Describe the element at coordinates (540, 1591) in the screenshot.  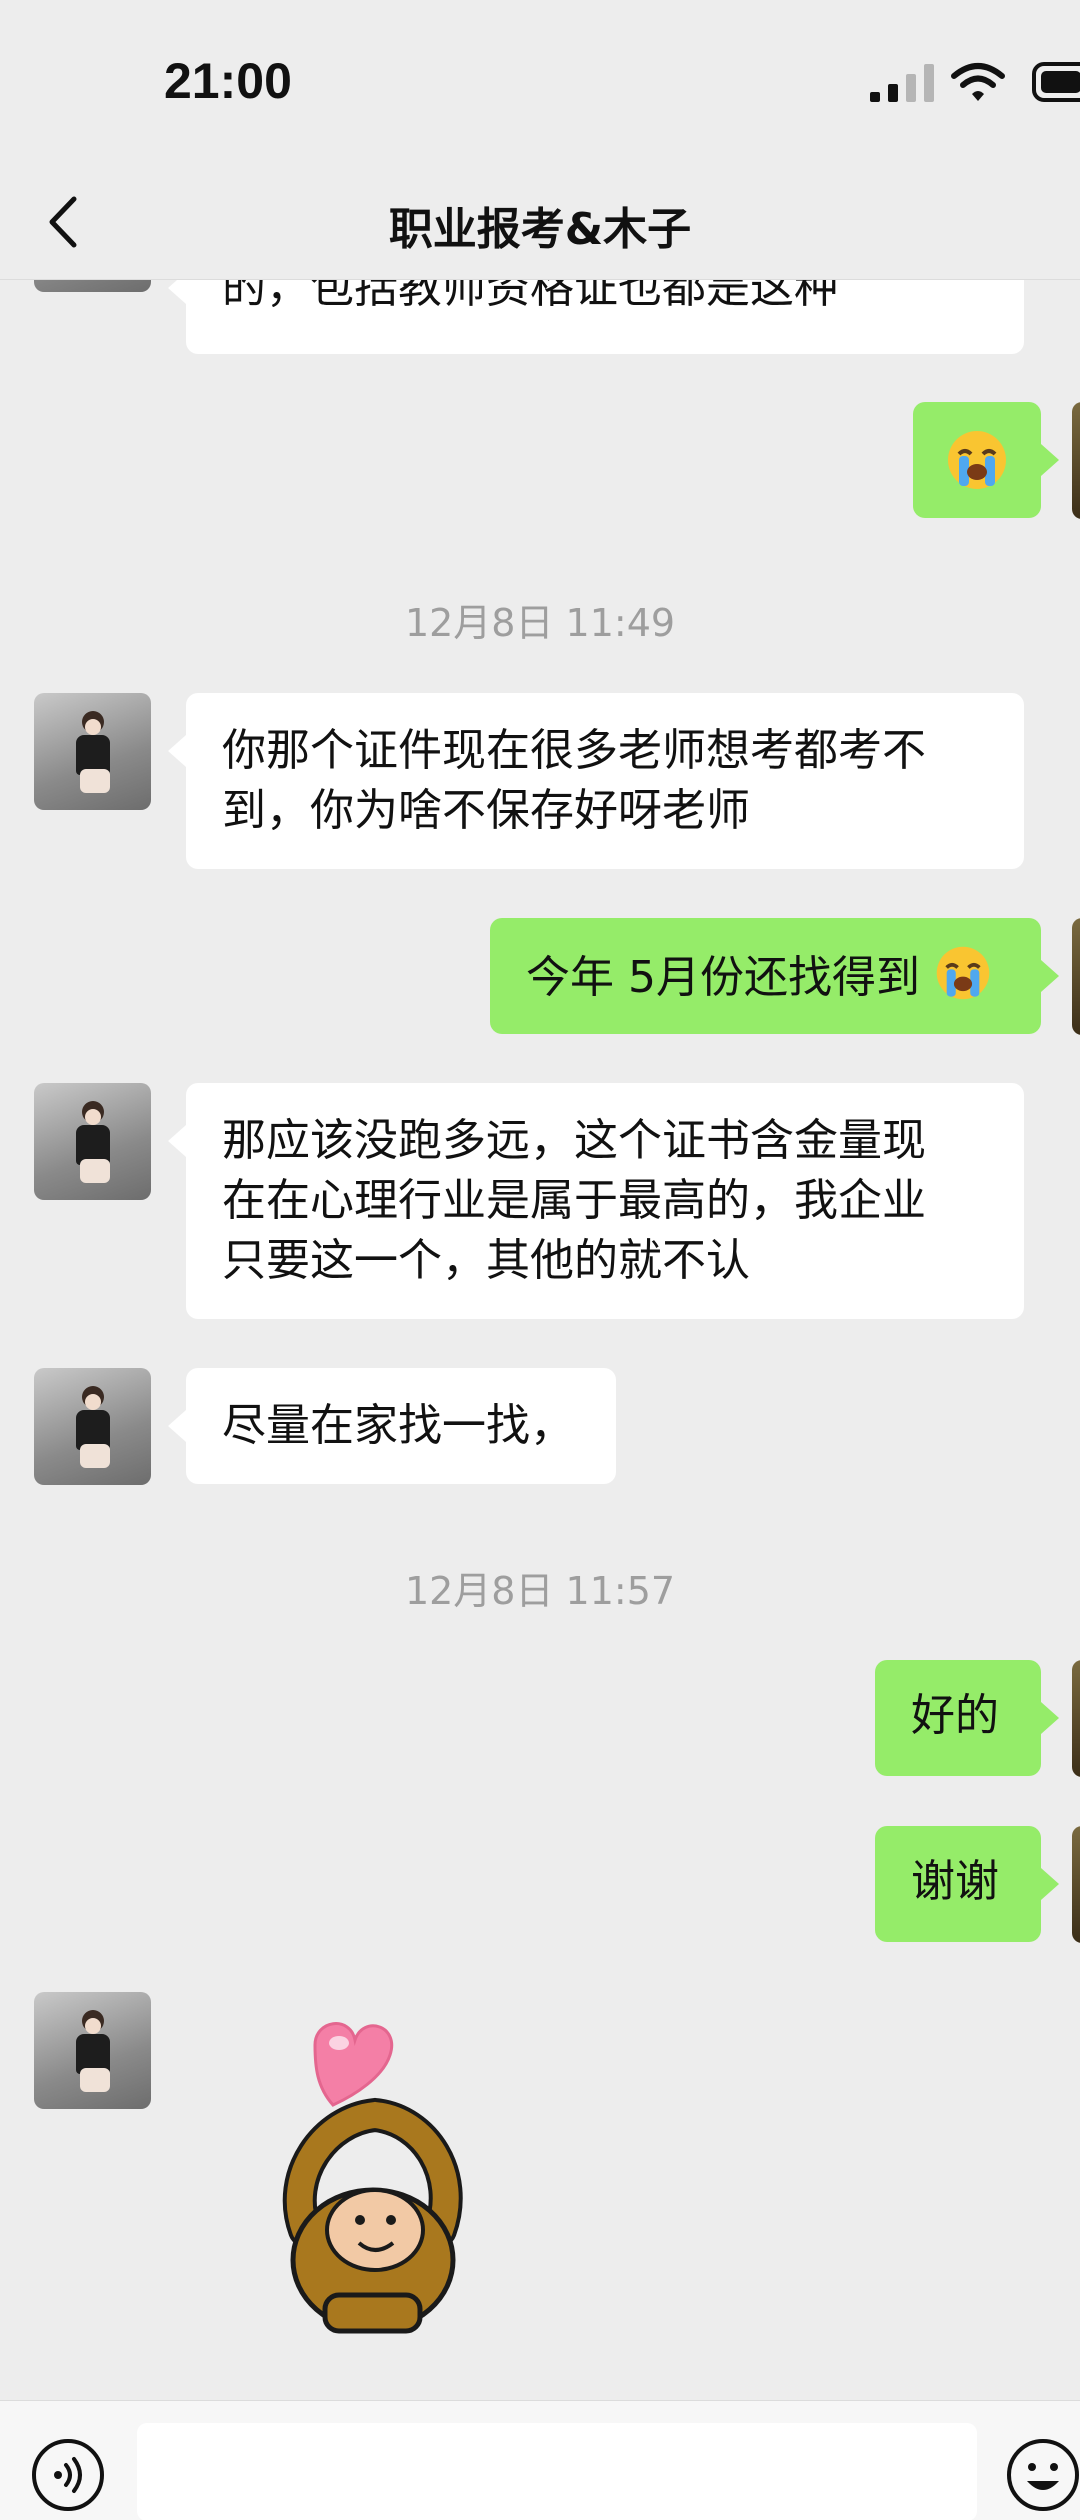
I see `timestamp: 12月8日 11:57` at that location.